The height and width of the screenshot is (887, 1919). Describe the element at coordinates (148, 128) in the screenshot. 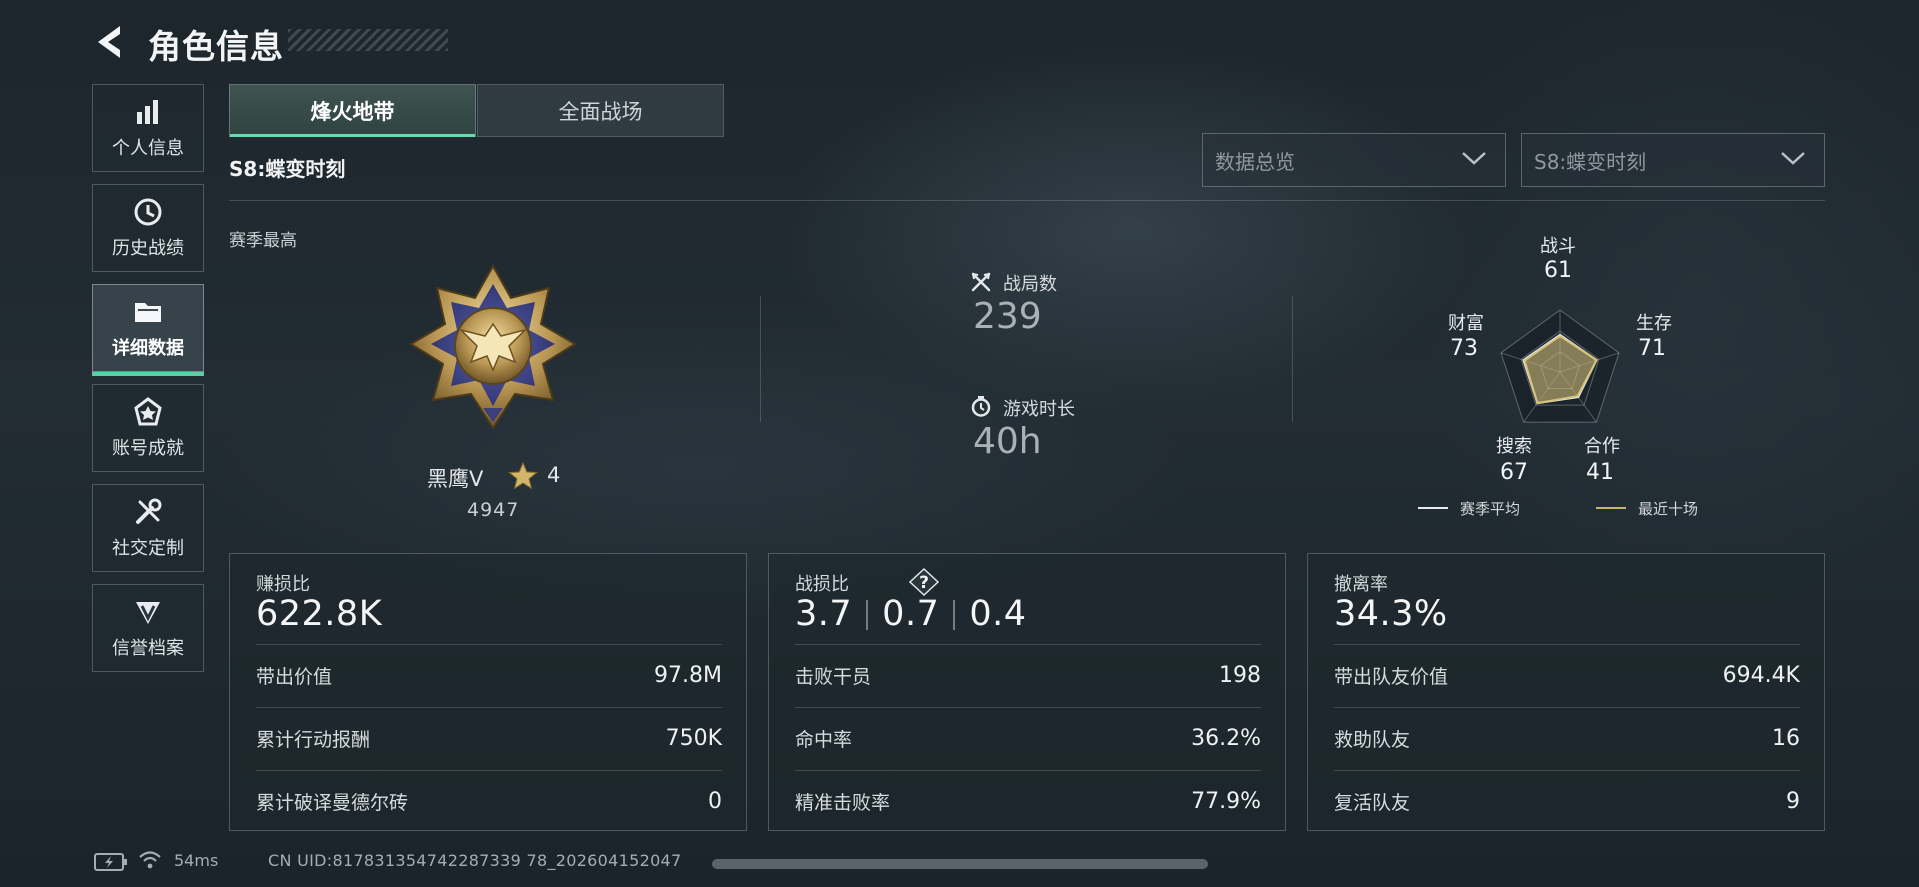

I see `sidebar-item-personal-info: 个人信息` at that location.